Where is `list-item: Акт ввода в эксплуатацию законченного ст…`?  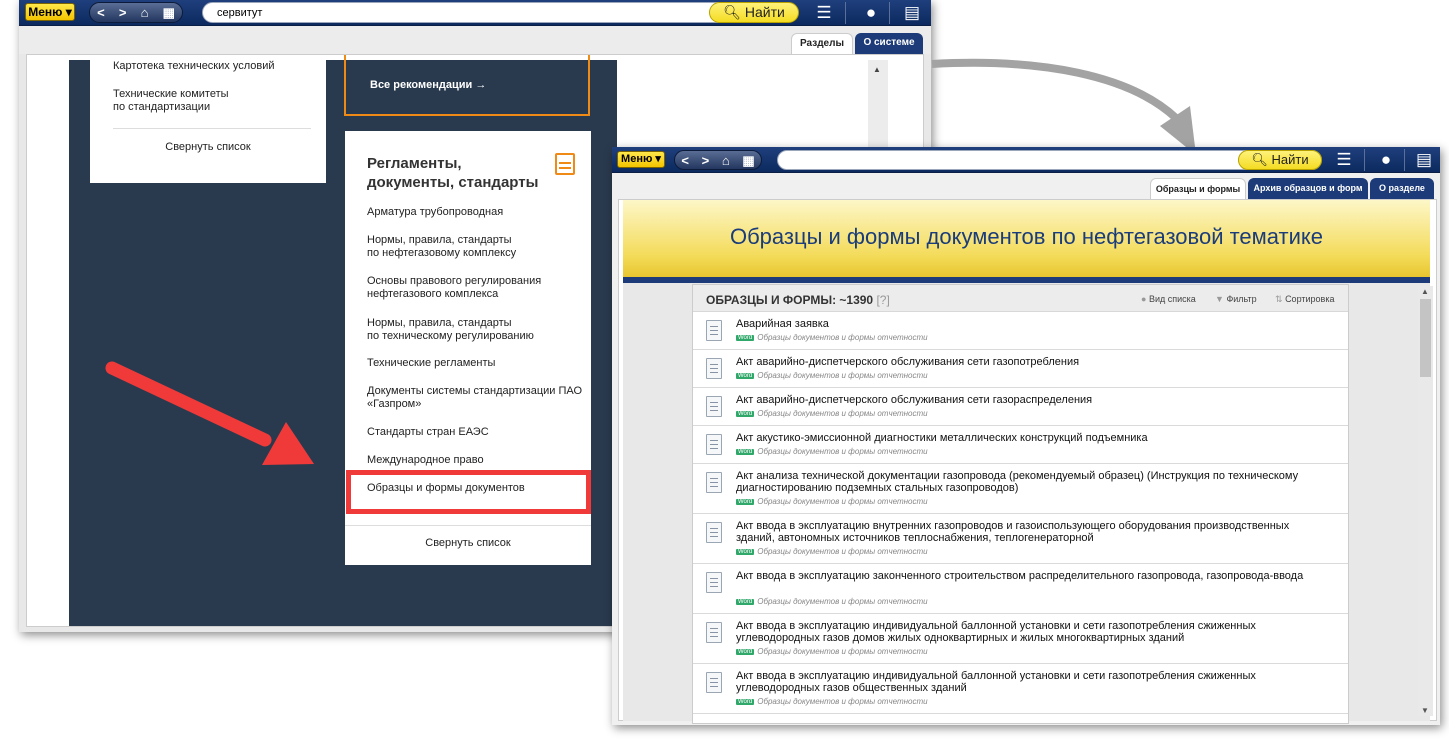 list-item: Акт ввода в эксплуатацию законченного ст… is located at coordinates (1020, 589).